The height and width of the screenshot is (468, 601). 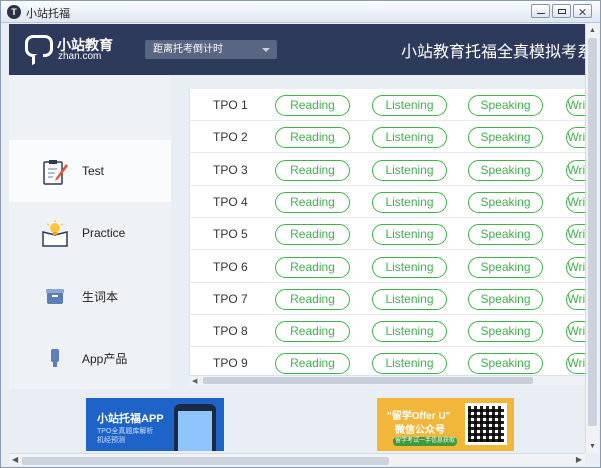 I want to click on table-row: TPO 1 Reading Listening Speaking Writing, so click(x=387, y=105).